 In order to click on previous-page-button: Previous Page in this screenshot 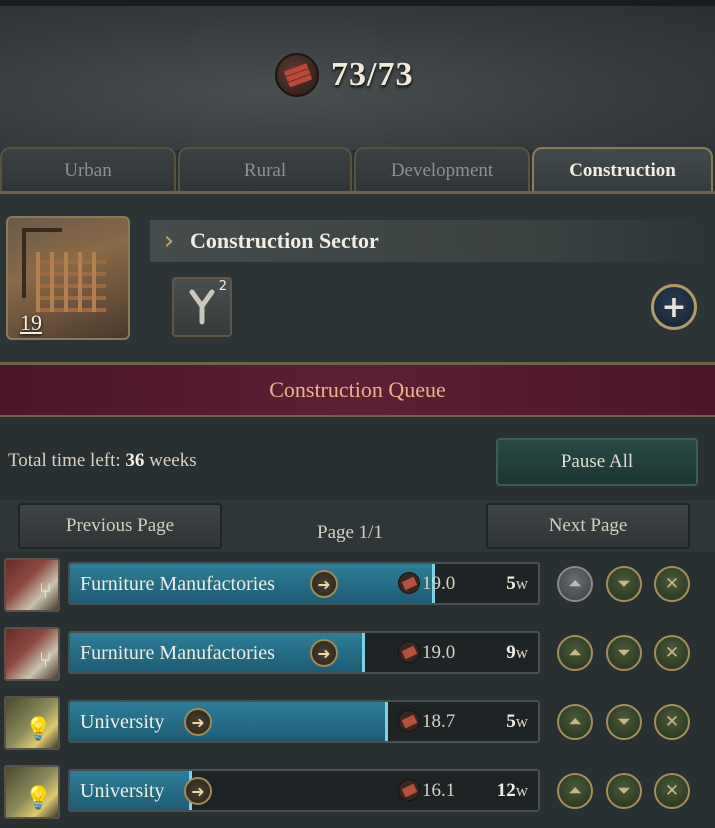, I will do `click(120, 526)`.